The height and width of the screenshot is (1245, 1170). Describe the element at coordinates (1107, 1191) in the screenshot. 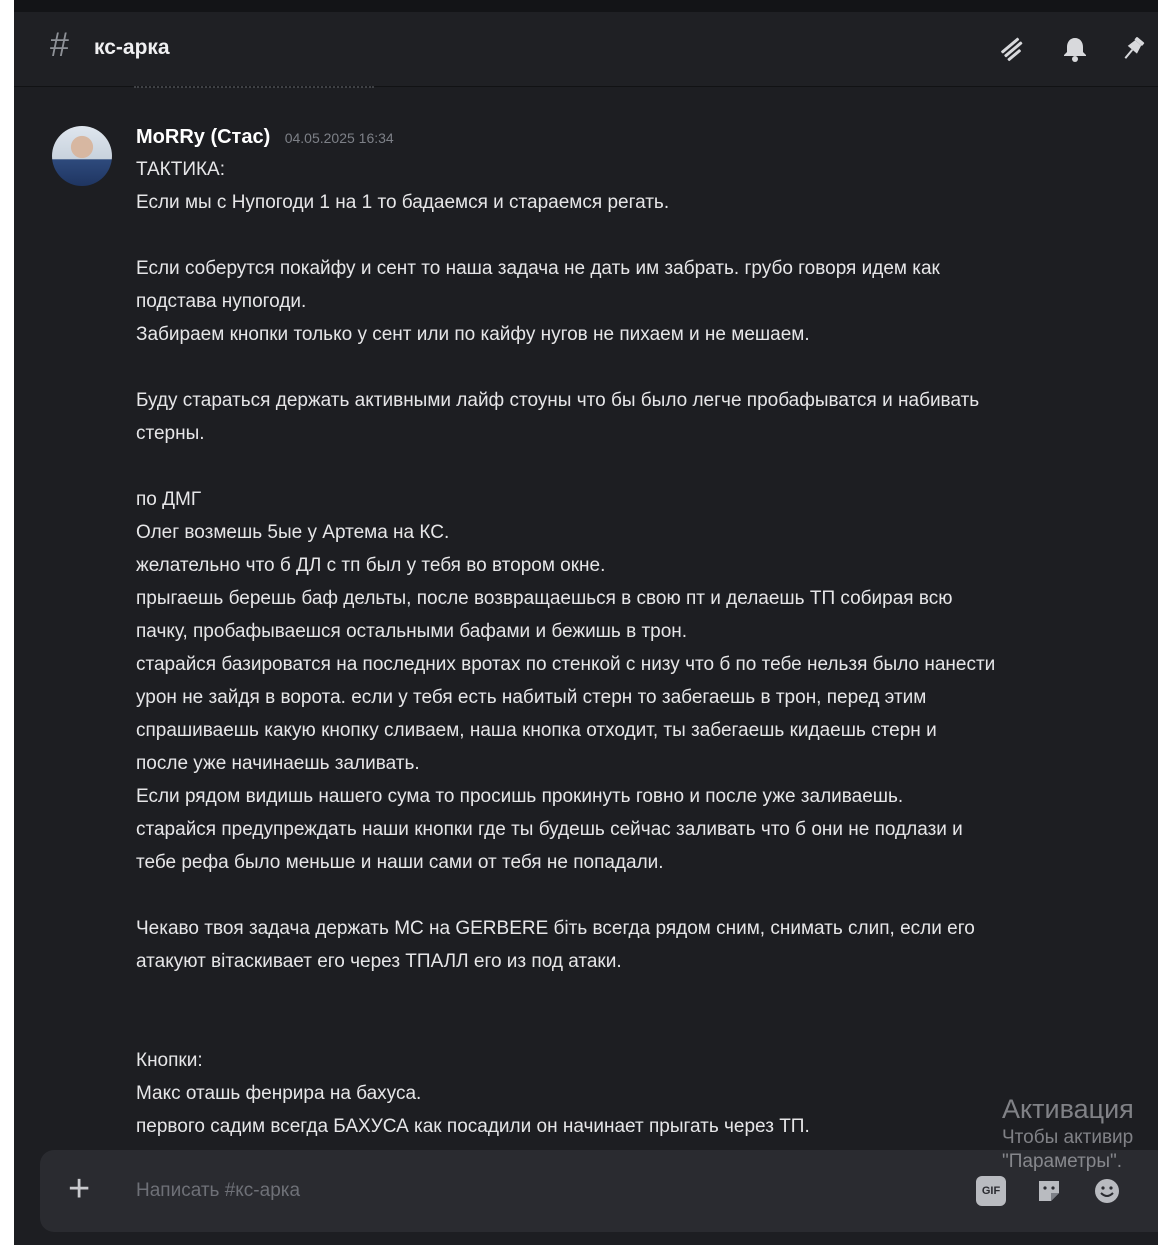

I see `emoji-icon` at that location.